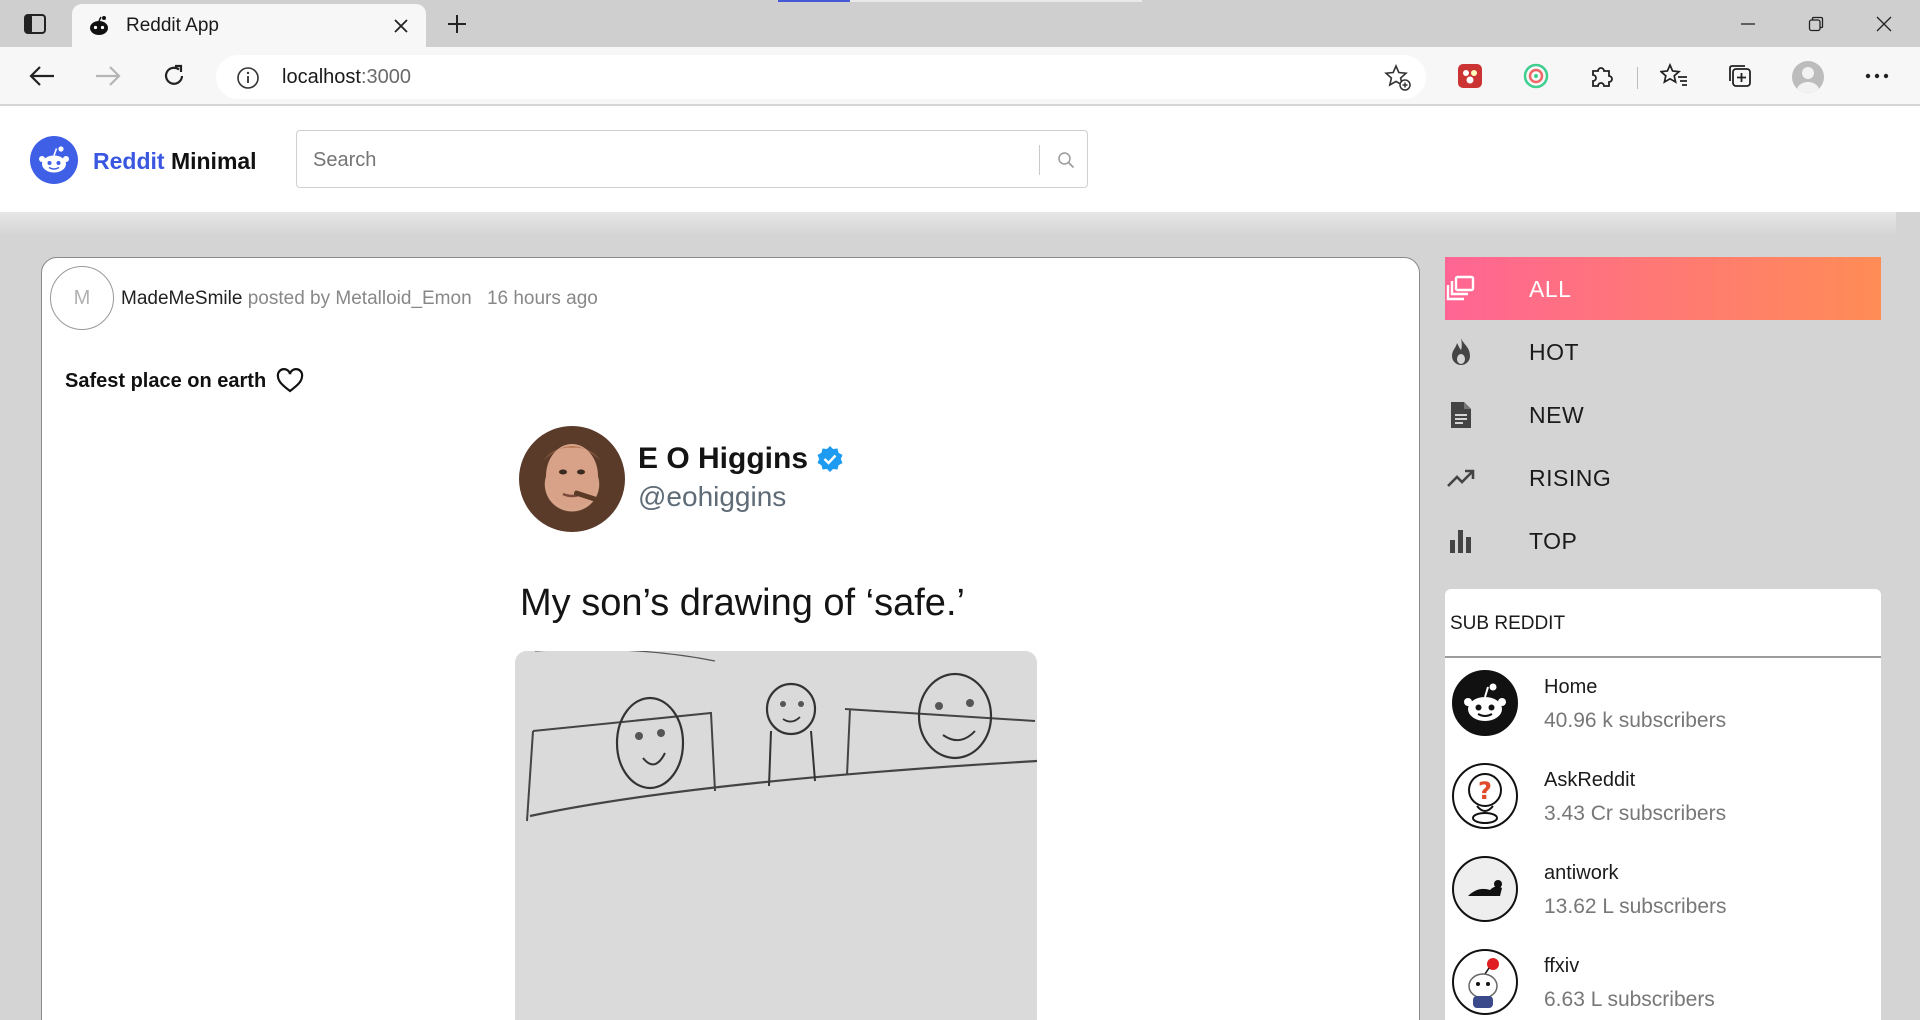 This screenshot has height=1020, width=1920. What do you see at coordinates (1674, 76) in the screenshot?
I see `favorites-icon` at bounding box center [1674, 76].